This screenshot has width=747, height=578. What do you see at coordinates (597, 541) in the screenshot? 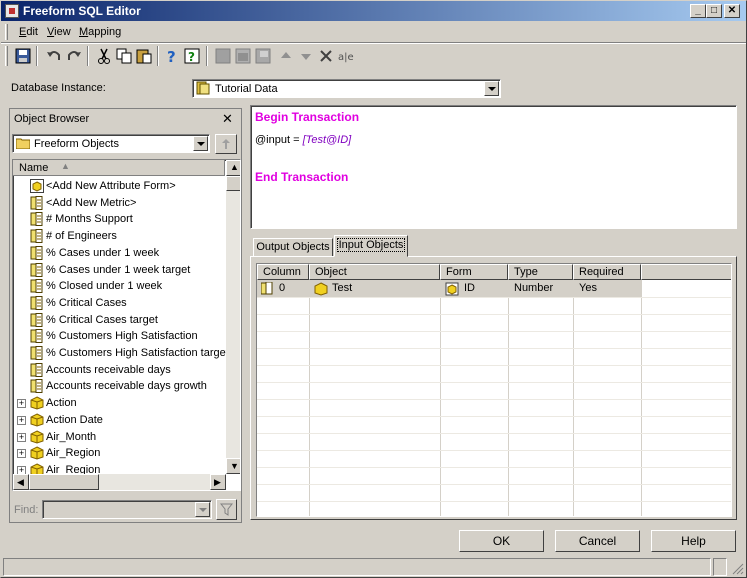
I see `cancel-button: Cancel` at bounding box center [597, 541].